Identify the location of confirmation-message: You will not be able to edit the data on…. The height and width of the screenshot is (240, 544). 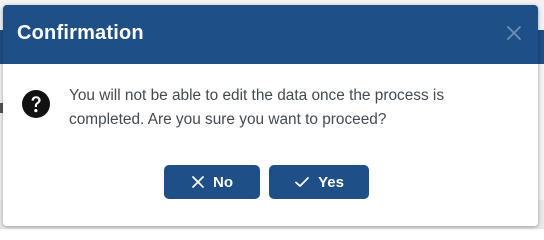
(257, 107).